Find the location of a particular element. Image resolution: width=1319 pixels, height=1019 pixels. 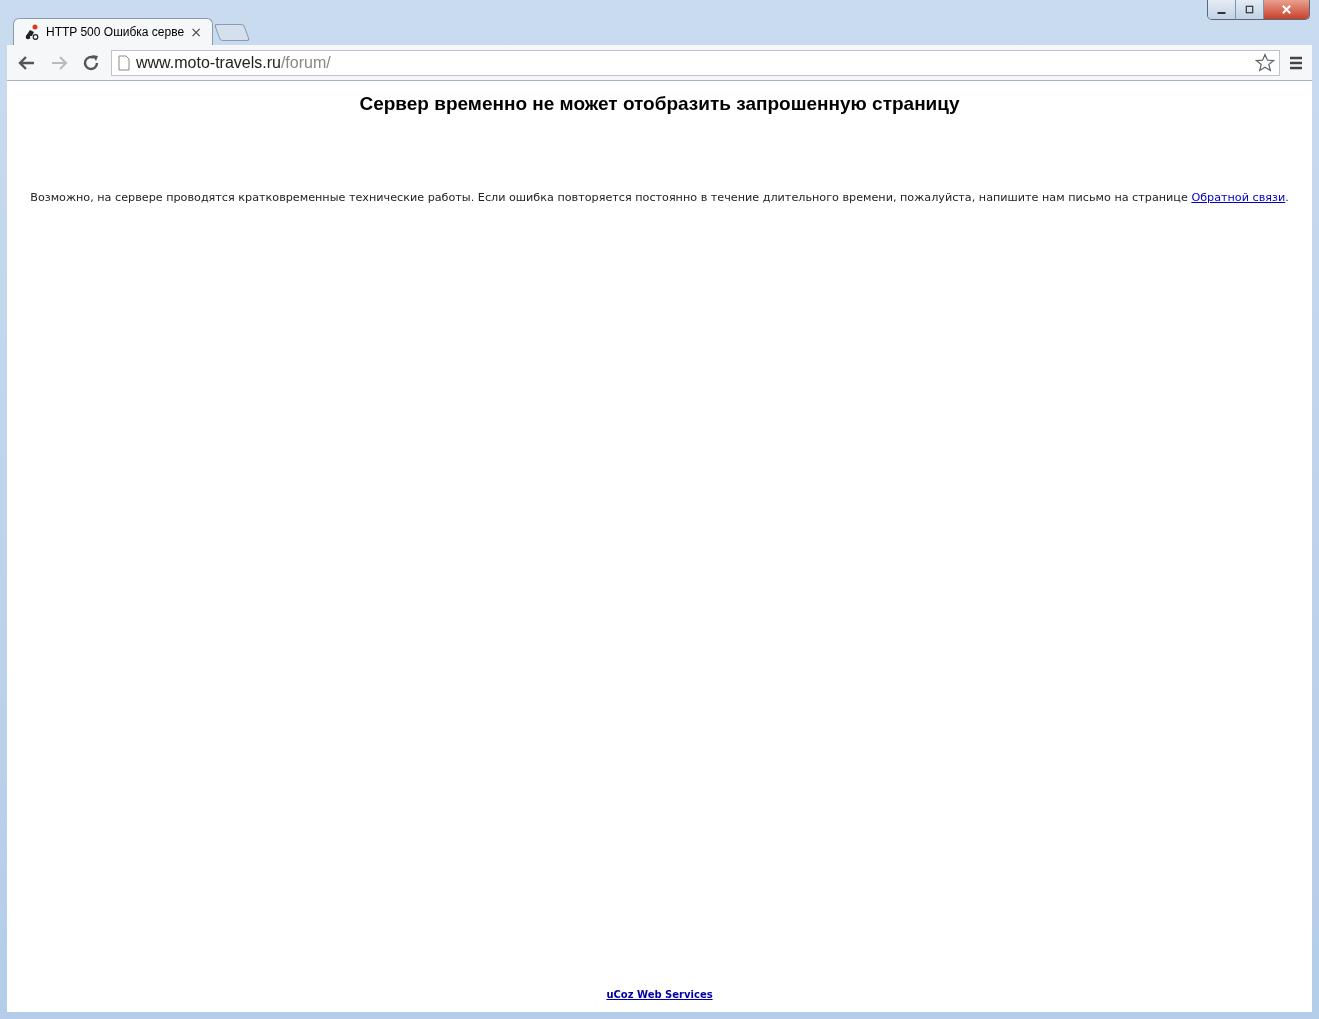

star-icon is located at coordinates (1265, 62).